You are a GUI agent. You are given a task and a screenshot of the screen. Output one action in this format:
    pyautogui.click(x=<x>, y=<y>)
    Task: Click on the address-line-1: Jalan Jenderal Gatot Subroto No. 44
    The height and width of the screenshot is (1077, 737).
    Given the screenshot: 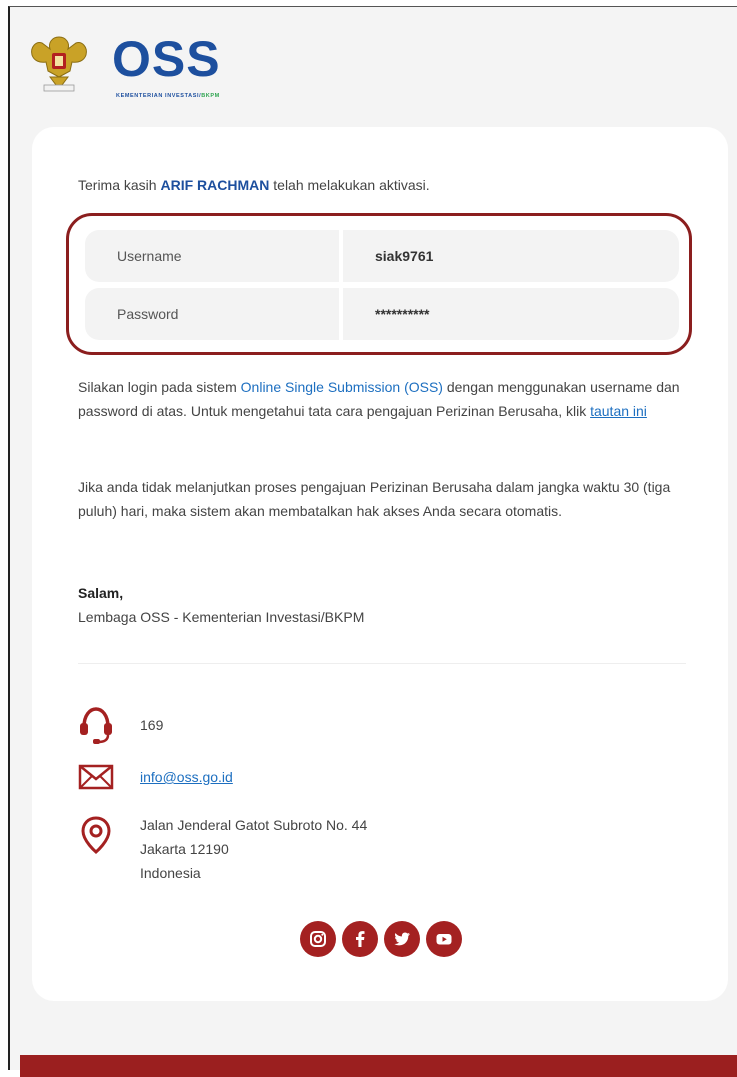 What is the action you would take?
    pyautogui.click(x=254, y=825)
    